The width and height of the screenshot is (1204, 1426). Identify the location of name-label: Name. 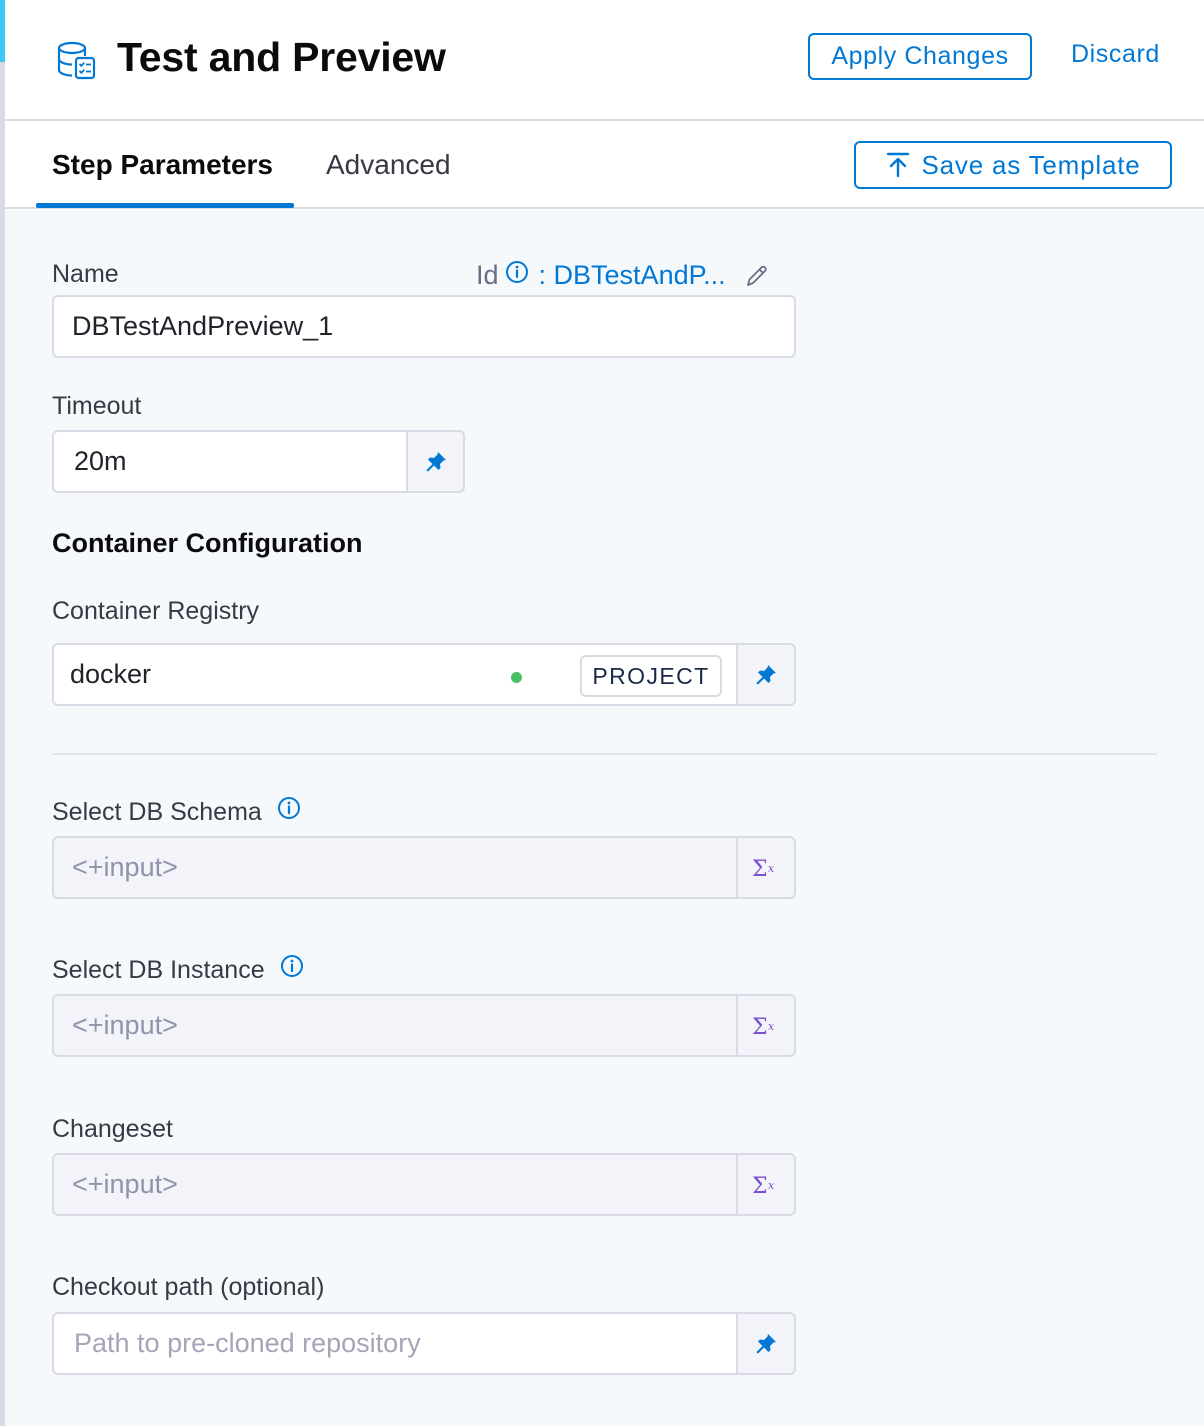
(85, 274).